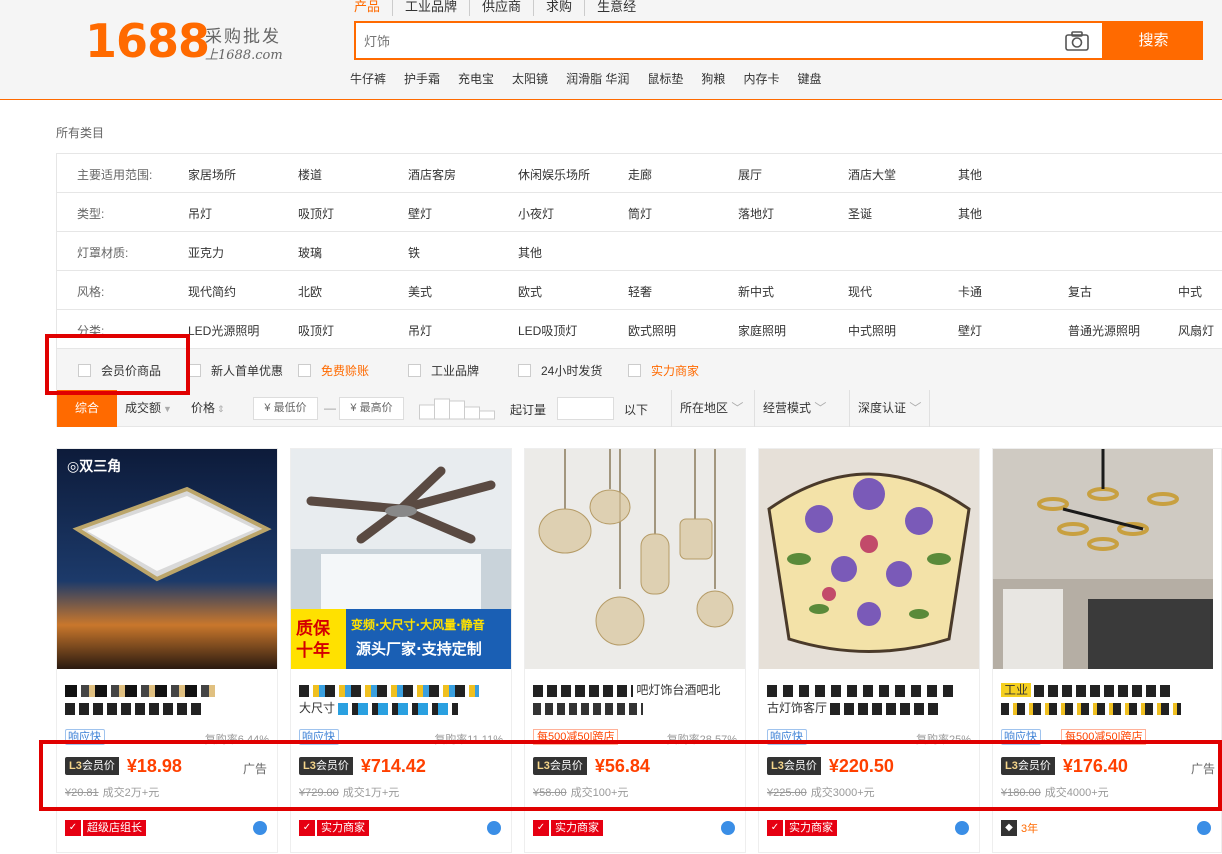  What do you see at coordinates (148, 408) in the screenshot?
I see `sort-turnover-tab: 成交额 ▼` at bounding box center [148, 408].